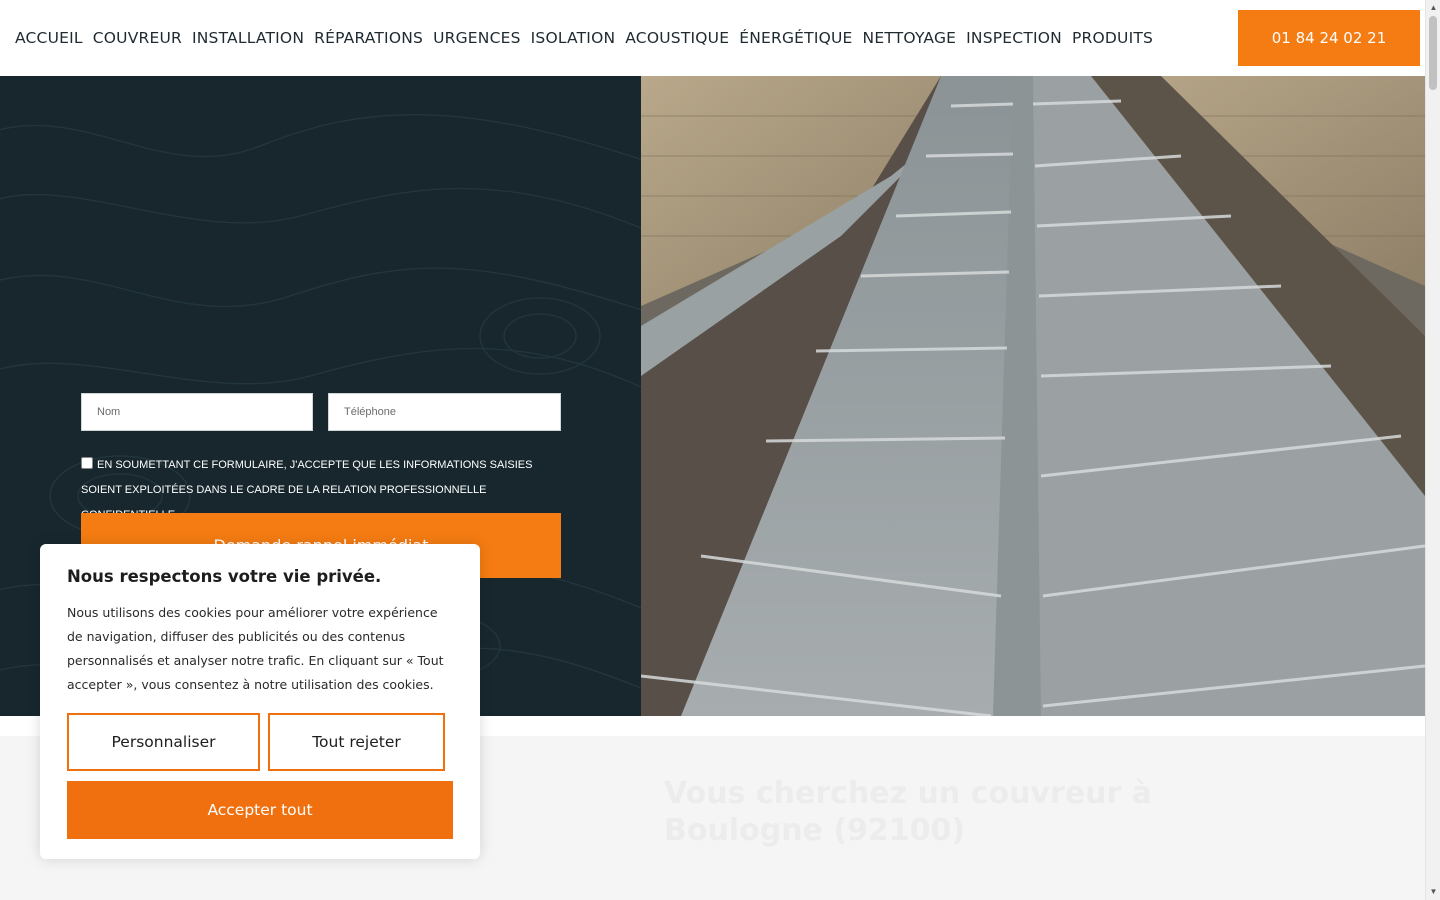 The width and height of the screenshot is (1440, 900). What do you see at coordinates (163, 742) in the screenshot?
I see `customize-cookies-button: Personnaliser` at bounding box center [163, 742].